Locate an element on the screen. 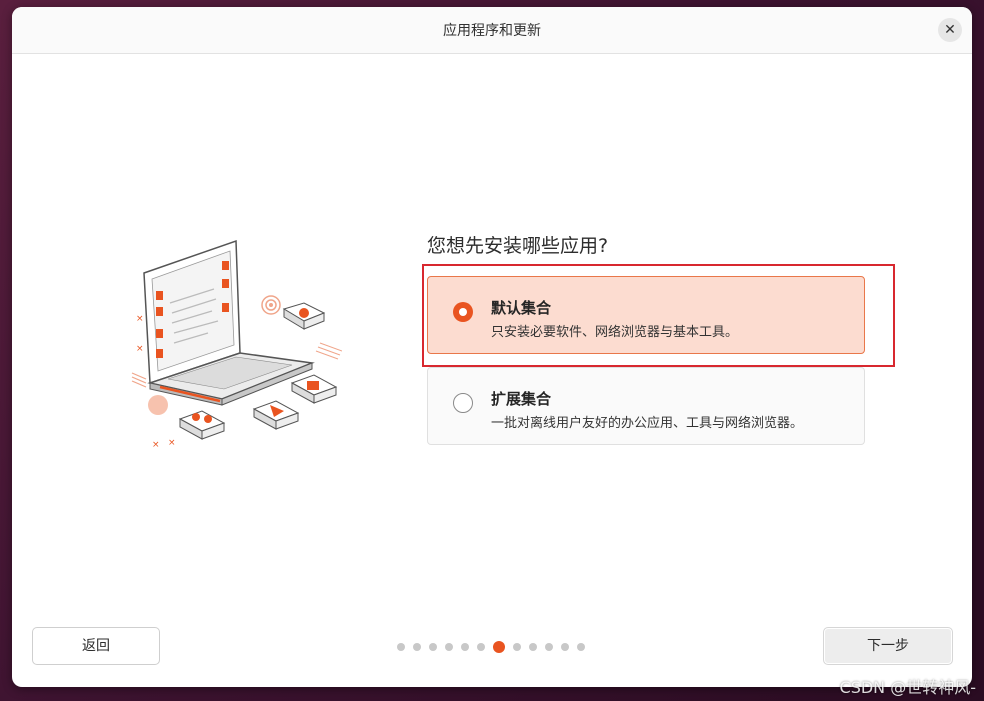 The height and width of the screenshot is (701, 984). laptop-apps-illustration: × × × × is located at coordinates (236, 344).